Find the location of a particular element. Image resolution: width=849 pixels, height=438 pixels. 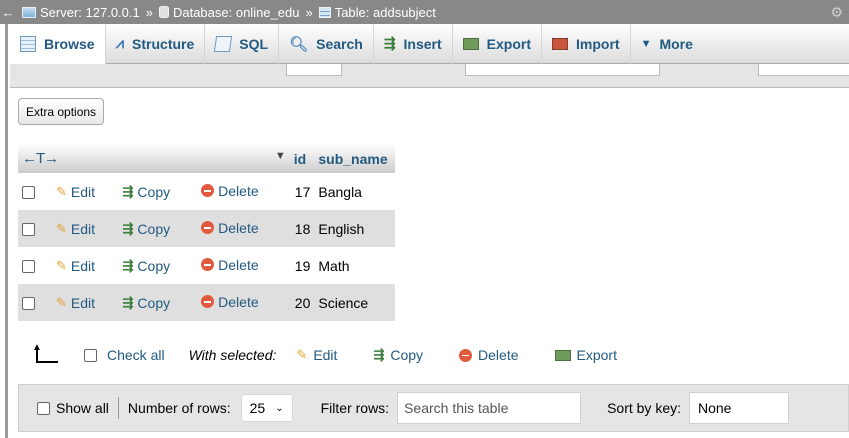

cell-id: 17 is located at coordinates (302, 191).